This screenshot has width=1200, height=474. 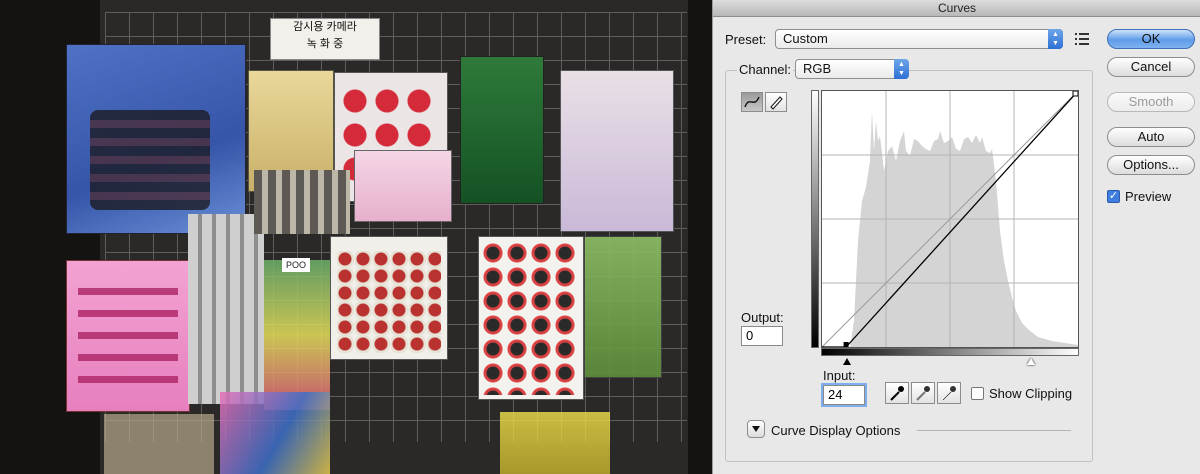 What do you see at coordinates (502, 130) in the screenshot?
I see `toy-card-face` at bounding box center [502, 130].